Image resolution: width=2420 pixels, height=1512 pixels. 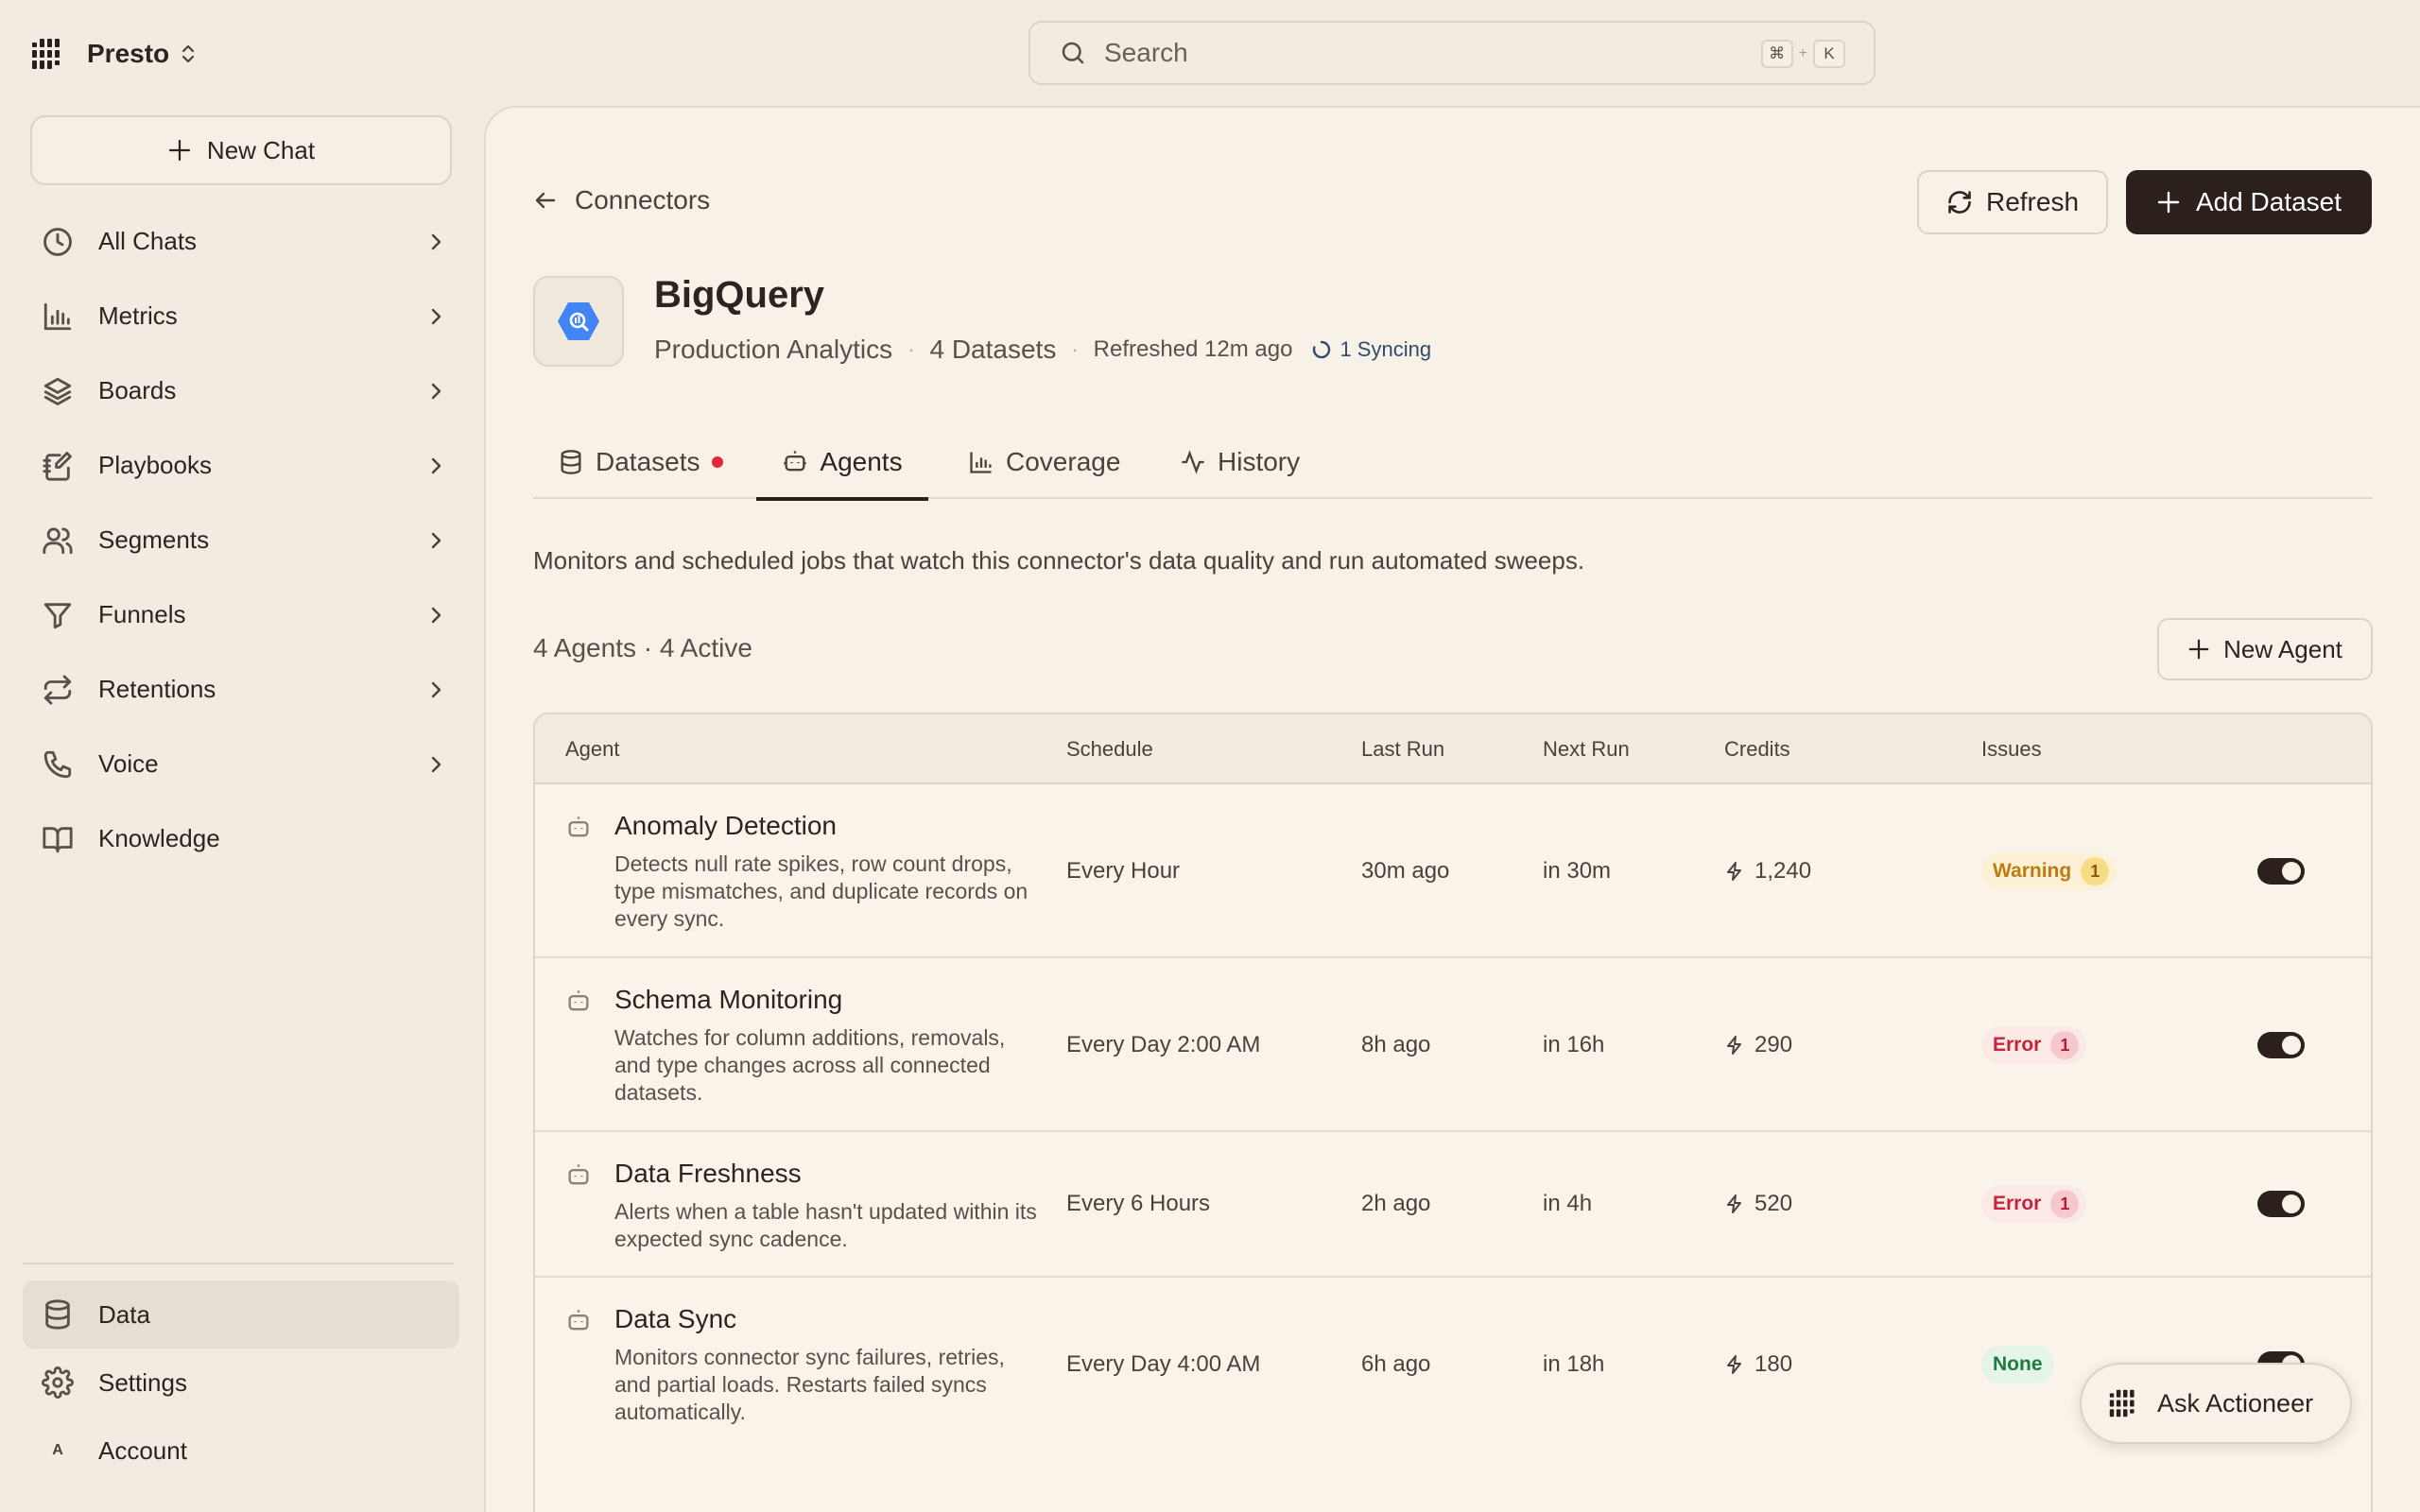 What do you see at coordinates (726, 825) in the screenshot?
I see `agent-name: Anomaly Detection` at bounding box center [726, 825].